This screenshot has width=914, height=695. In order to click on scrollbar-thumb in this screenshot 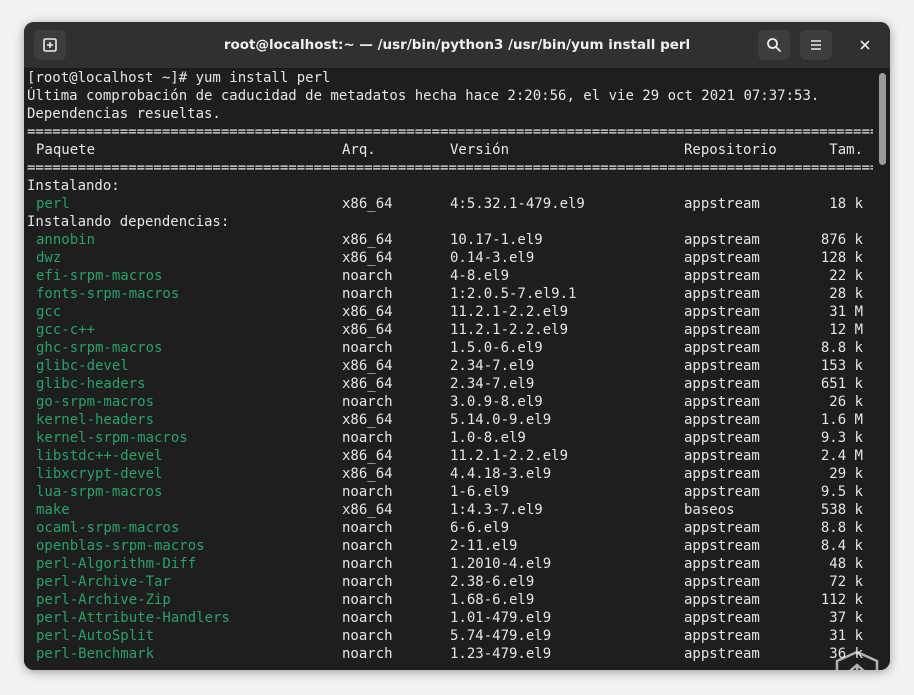, I will do `click(882, 119)`.